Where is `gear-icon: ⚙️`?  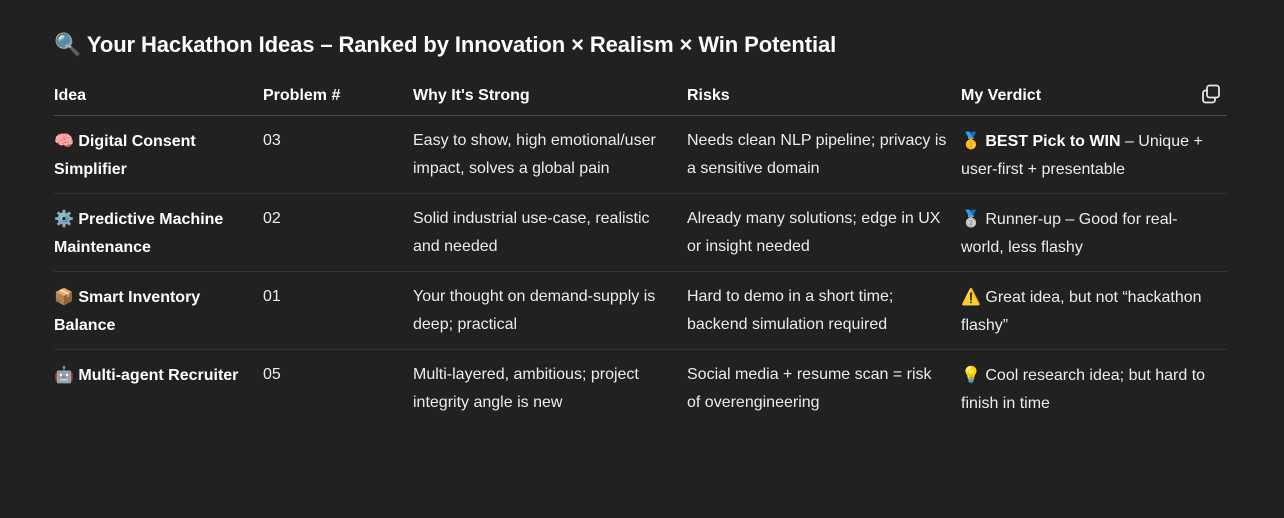 gear-icon: ⚙️ is located at coordinates (64, 218).